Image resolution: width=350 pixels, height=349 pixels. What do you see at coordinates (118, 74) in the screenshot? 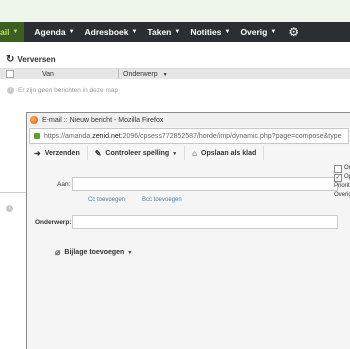
I see `column-divider` at bounding box center [118, 74].